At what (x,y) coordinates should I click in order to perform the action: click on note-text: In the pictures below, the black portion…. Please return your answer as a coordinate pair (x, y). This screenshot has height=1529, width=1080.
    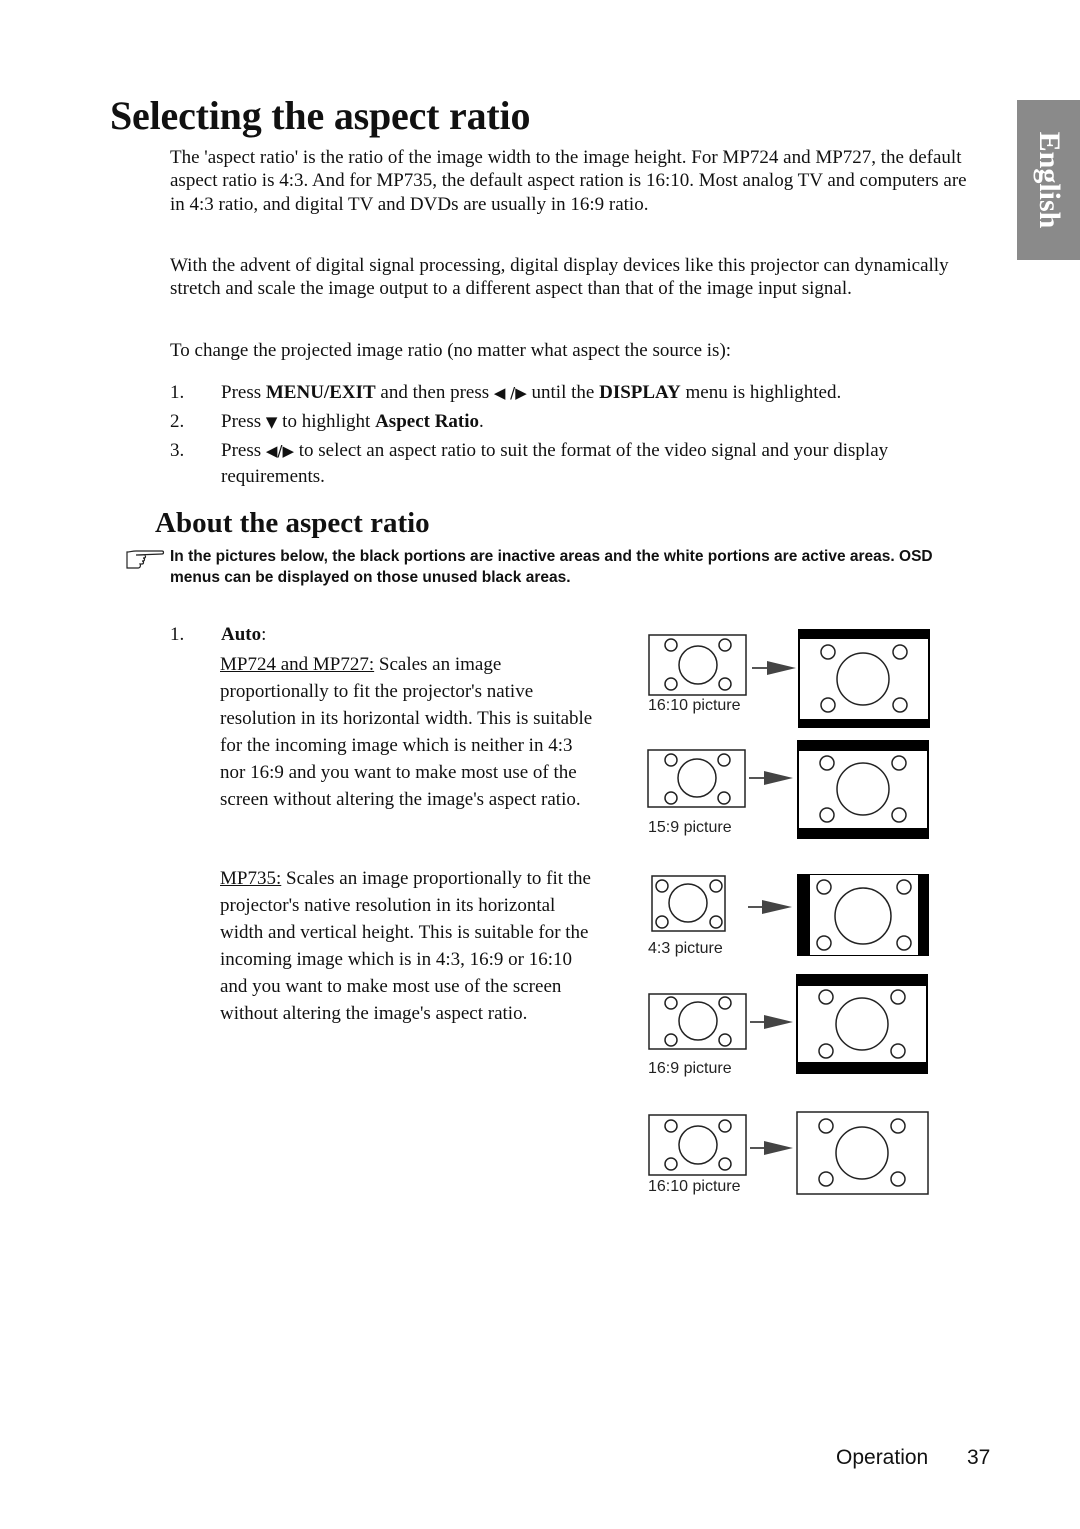
    Looking at the image, I should click on (551, 567).